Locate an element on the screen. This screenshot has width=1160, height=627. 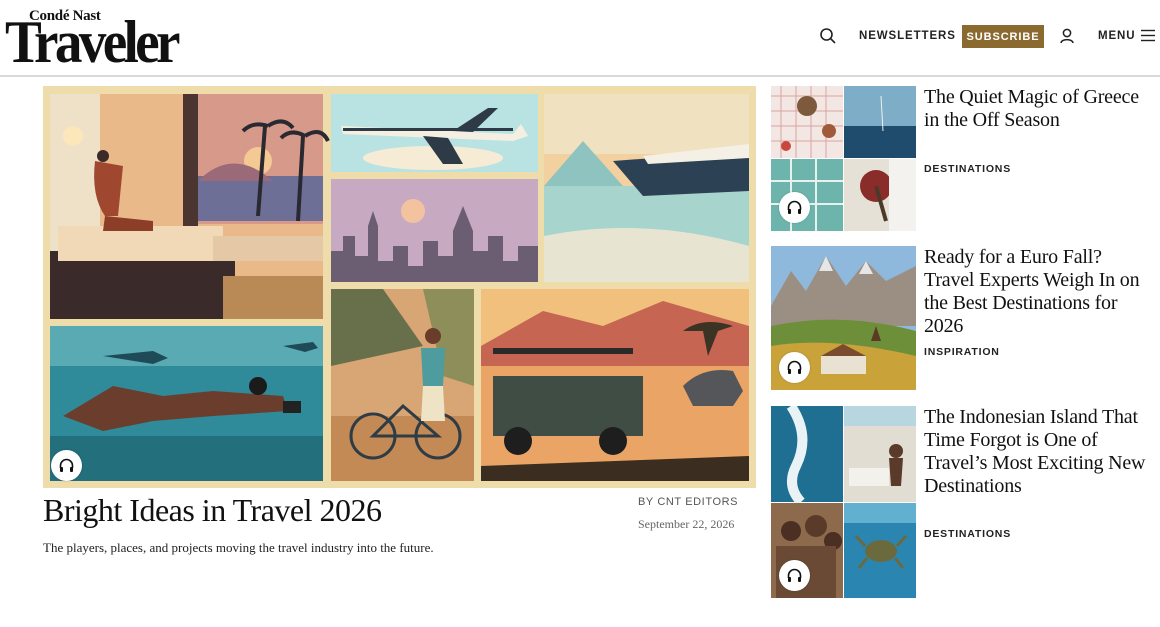
subscribe-button: SUBSCRIBE is located at coordinates (1003, 36).